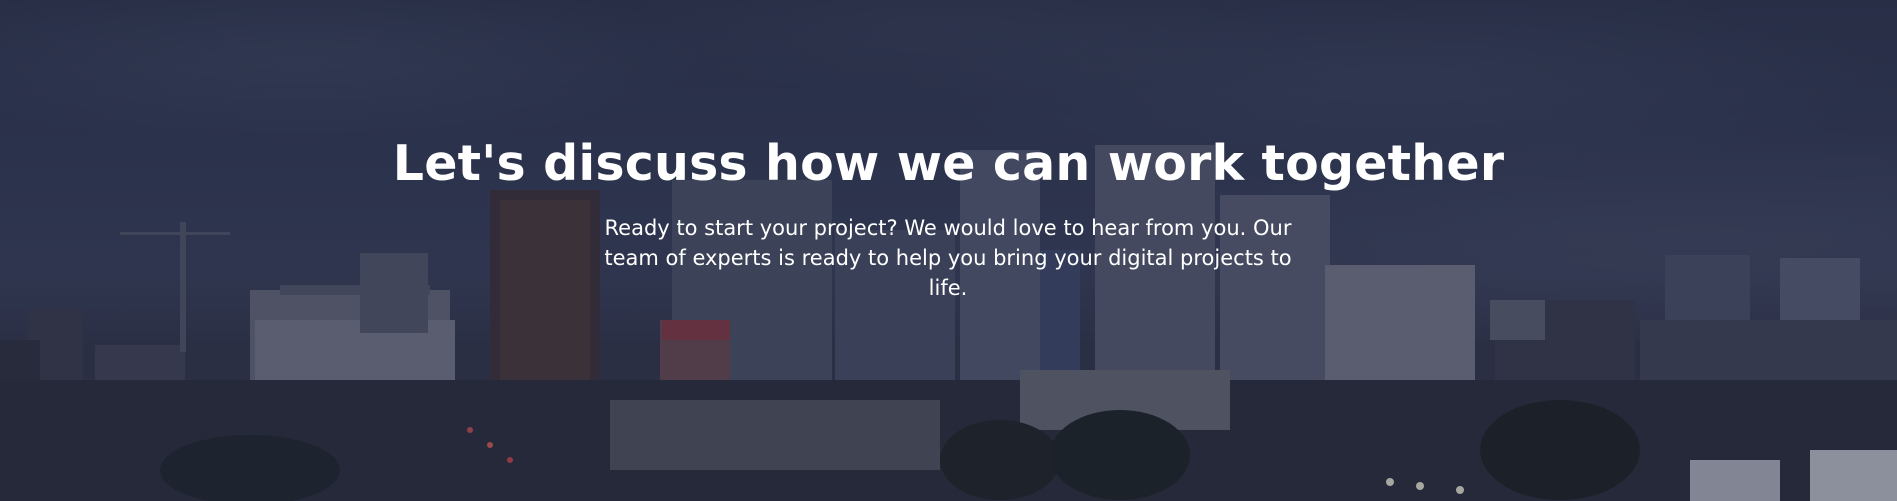 The height and width of the screenshot is (501, 1897). Describe the element at coordinates (948, 163) in the screenshot. I see `page-title: Let's discuss how we can work together` at that location.